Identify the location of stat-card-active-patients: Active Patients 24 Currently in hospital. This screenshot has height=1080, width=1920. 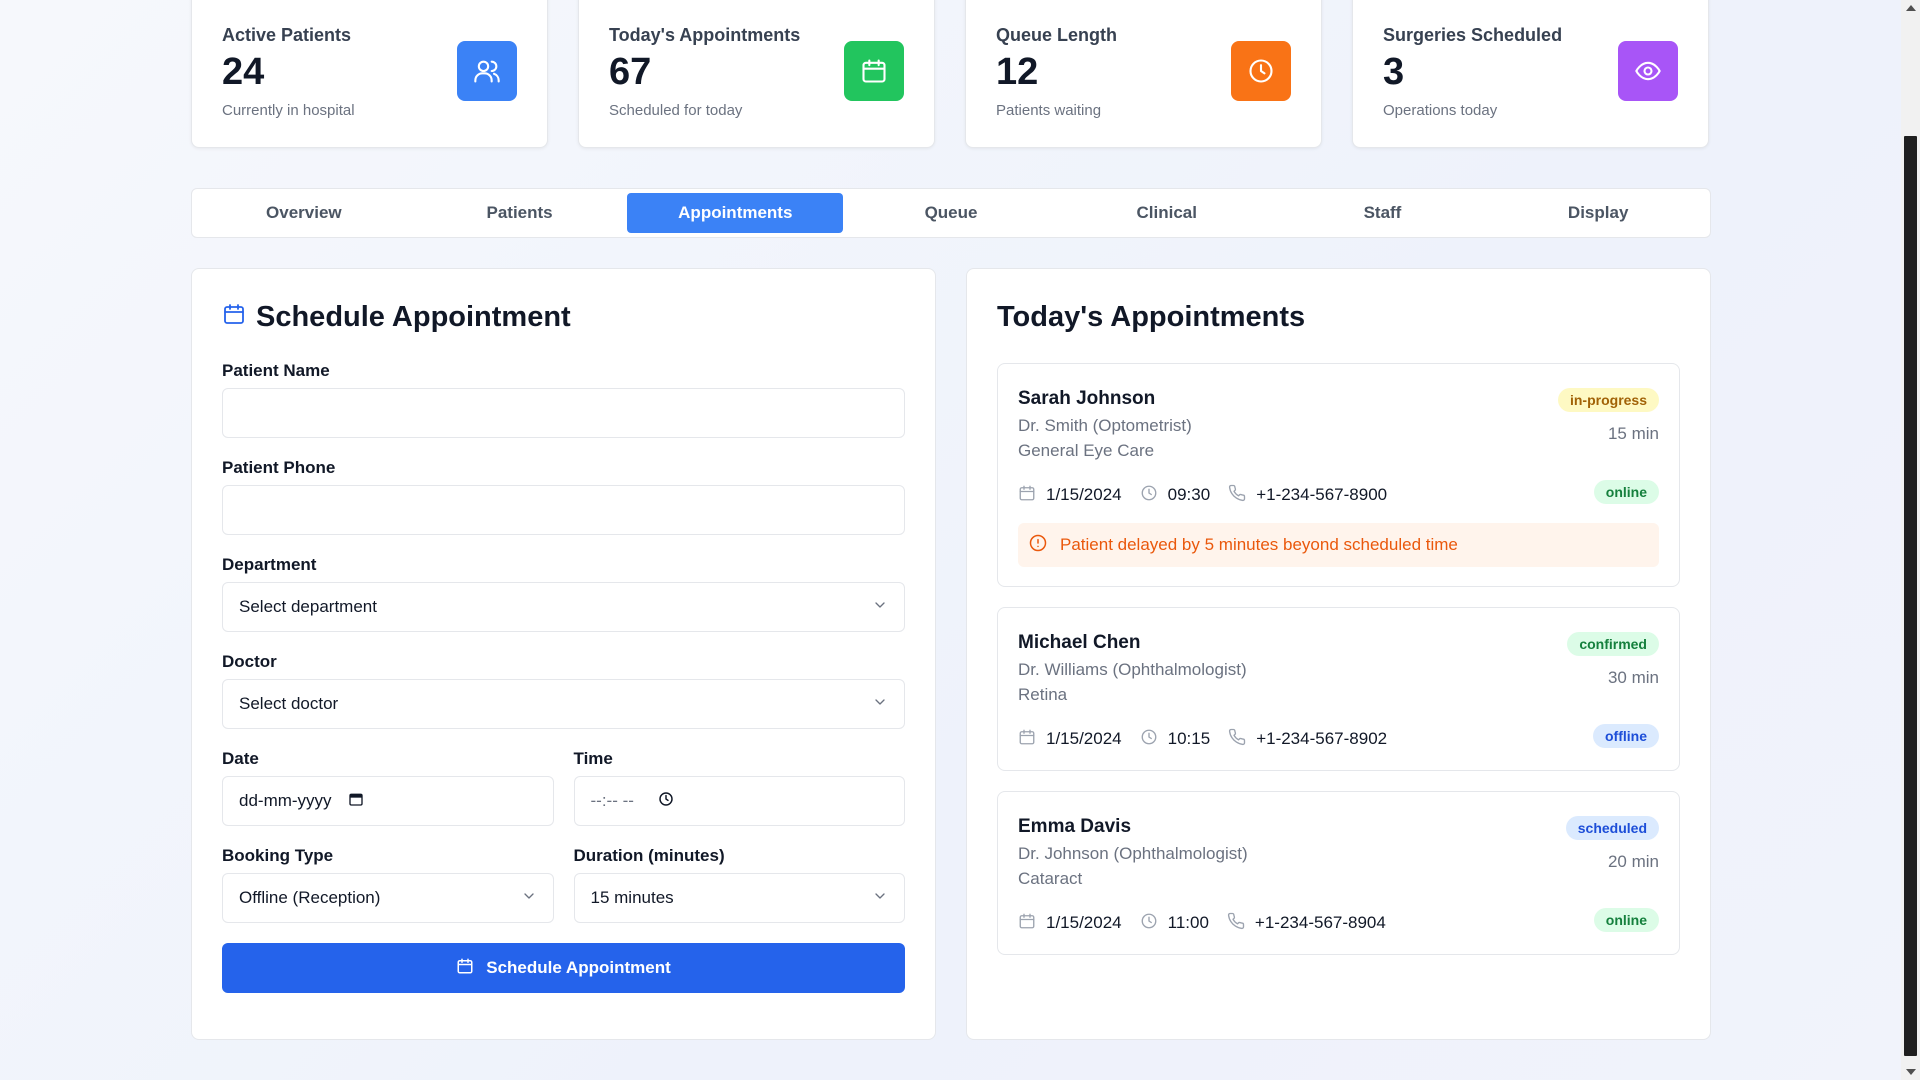
(369, 74).